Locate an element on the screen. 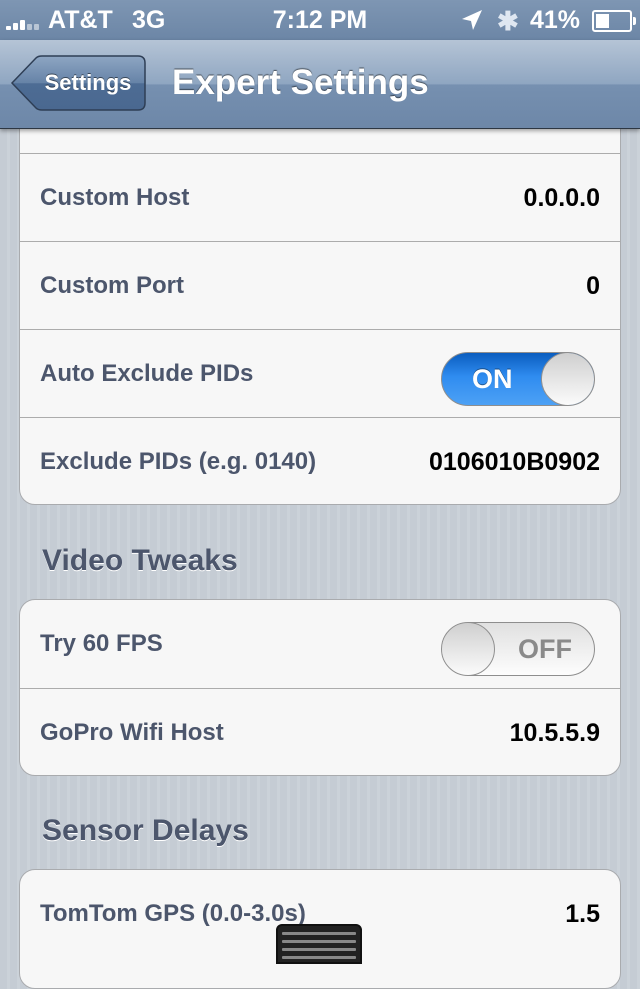 The width and height of the screenshot is (640, 989). table-row-exclude-pids: Exclude PIDs (e.g. 0140) 0106010B0902 is located at coordinates (320, 460).